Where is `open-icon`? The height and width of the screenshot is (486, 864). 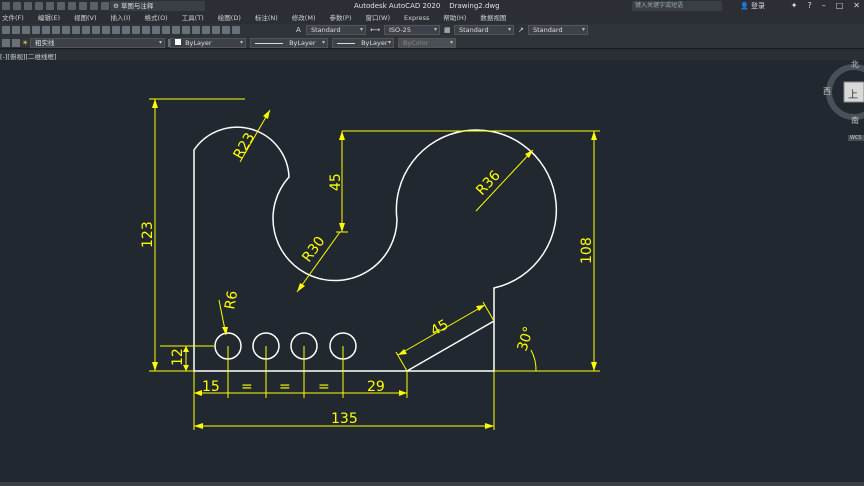
open-icon is located at coordinates (16, 30).